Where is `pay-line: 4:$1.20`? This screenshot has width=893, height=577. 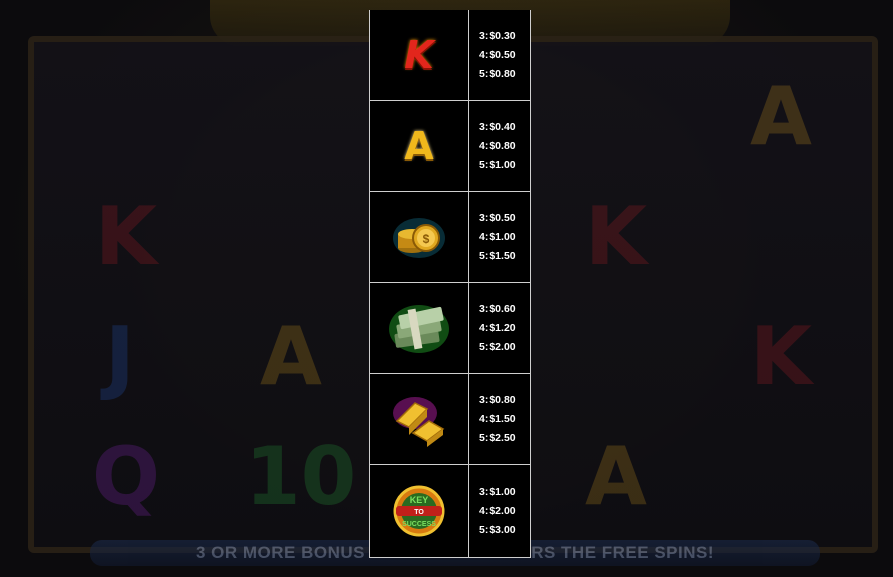
pay-line: 4:$1.20 is located at coordinates (497, 328).